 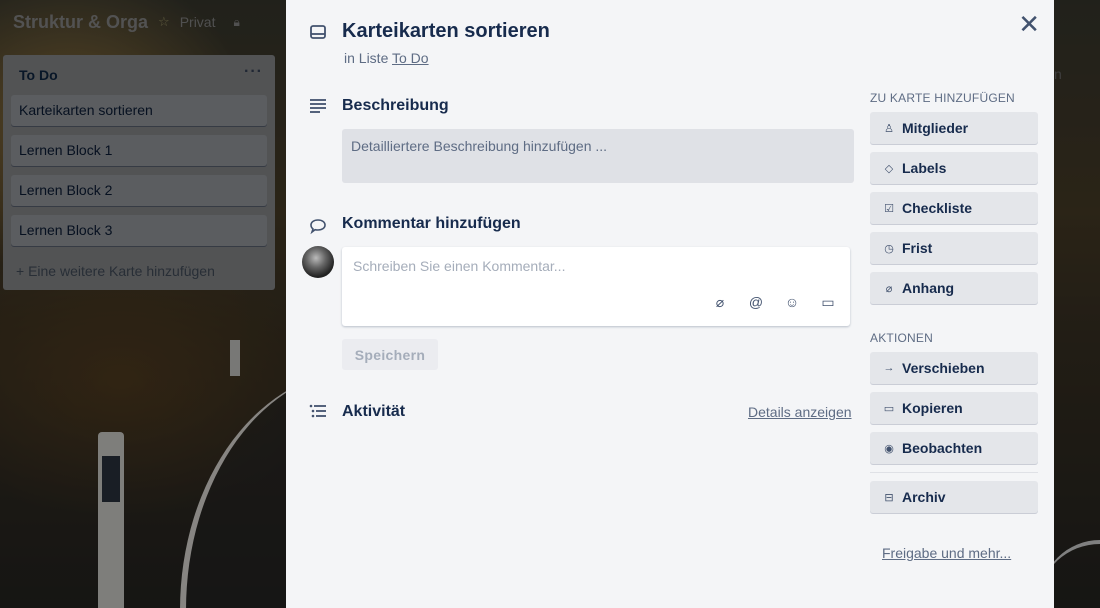 What do you see at coordinates (318, 227) in the screenshot?
I see `comment-icon` at bounding box center [318, 227].